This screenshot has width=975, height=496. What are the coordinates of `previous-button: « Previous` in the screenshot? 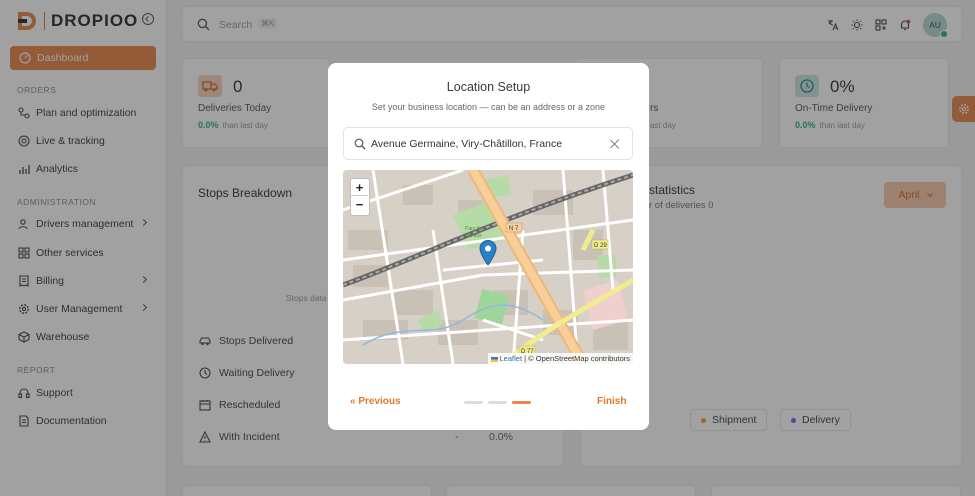 It's located at (375, 401).